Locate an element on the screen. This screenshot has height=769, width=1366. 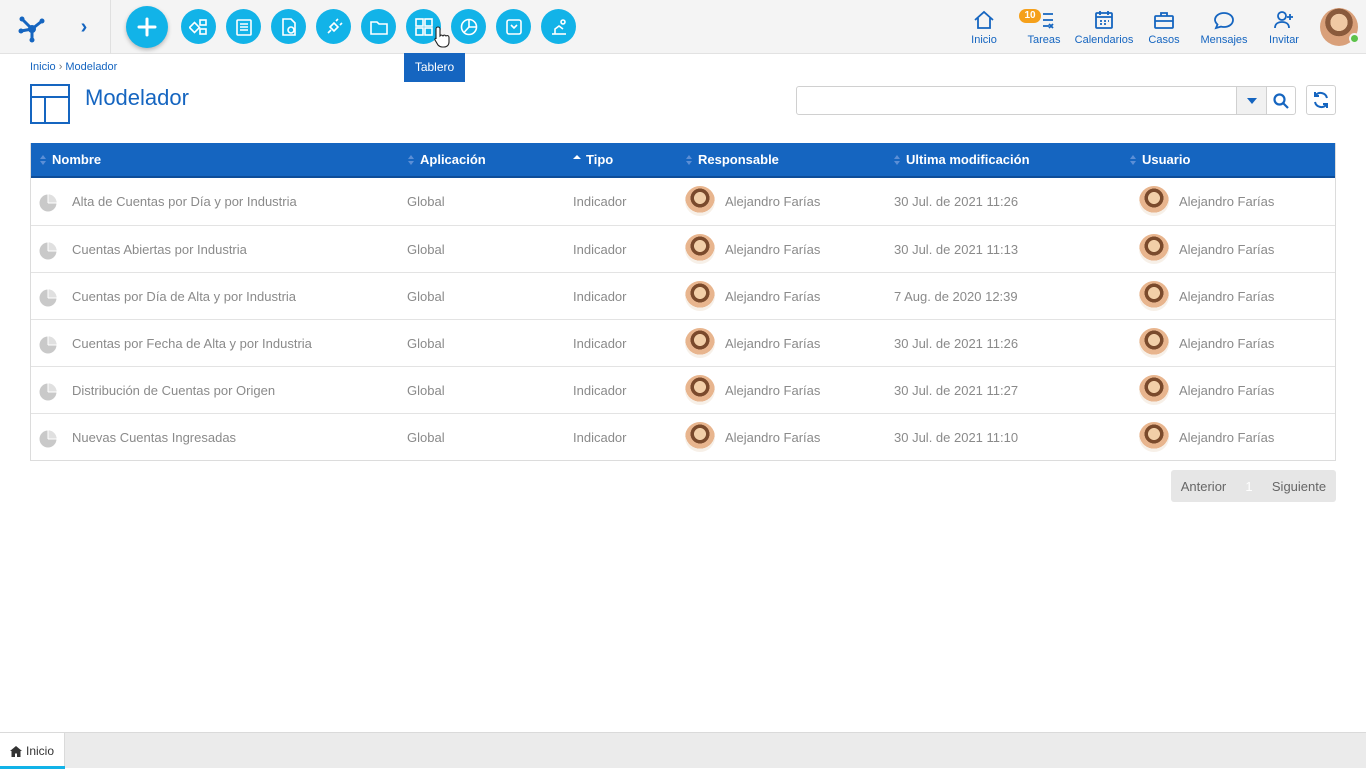
cell-nombre-text: Nuevas Cuentas Ingresadas is located at coordinates (154, 437).